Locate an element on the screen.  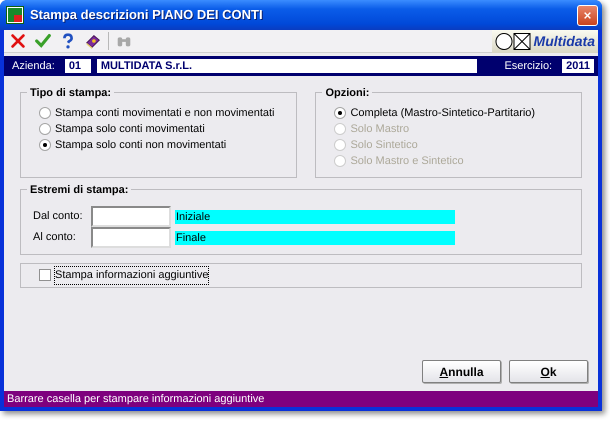
radio-option: Stampa solo conti non movimentati is located at coordinates (162, 145).